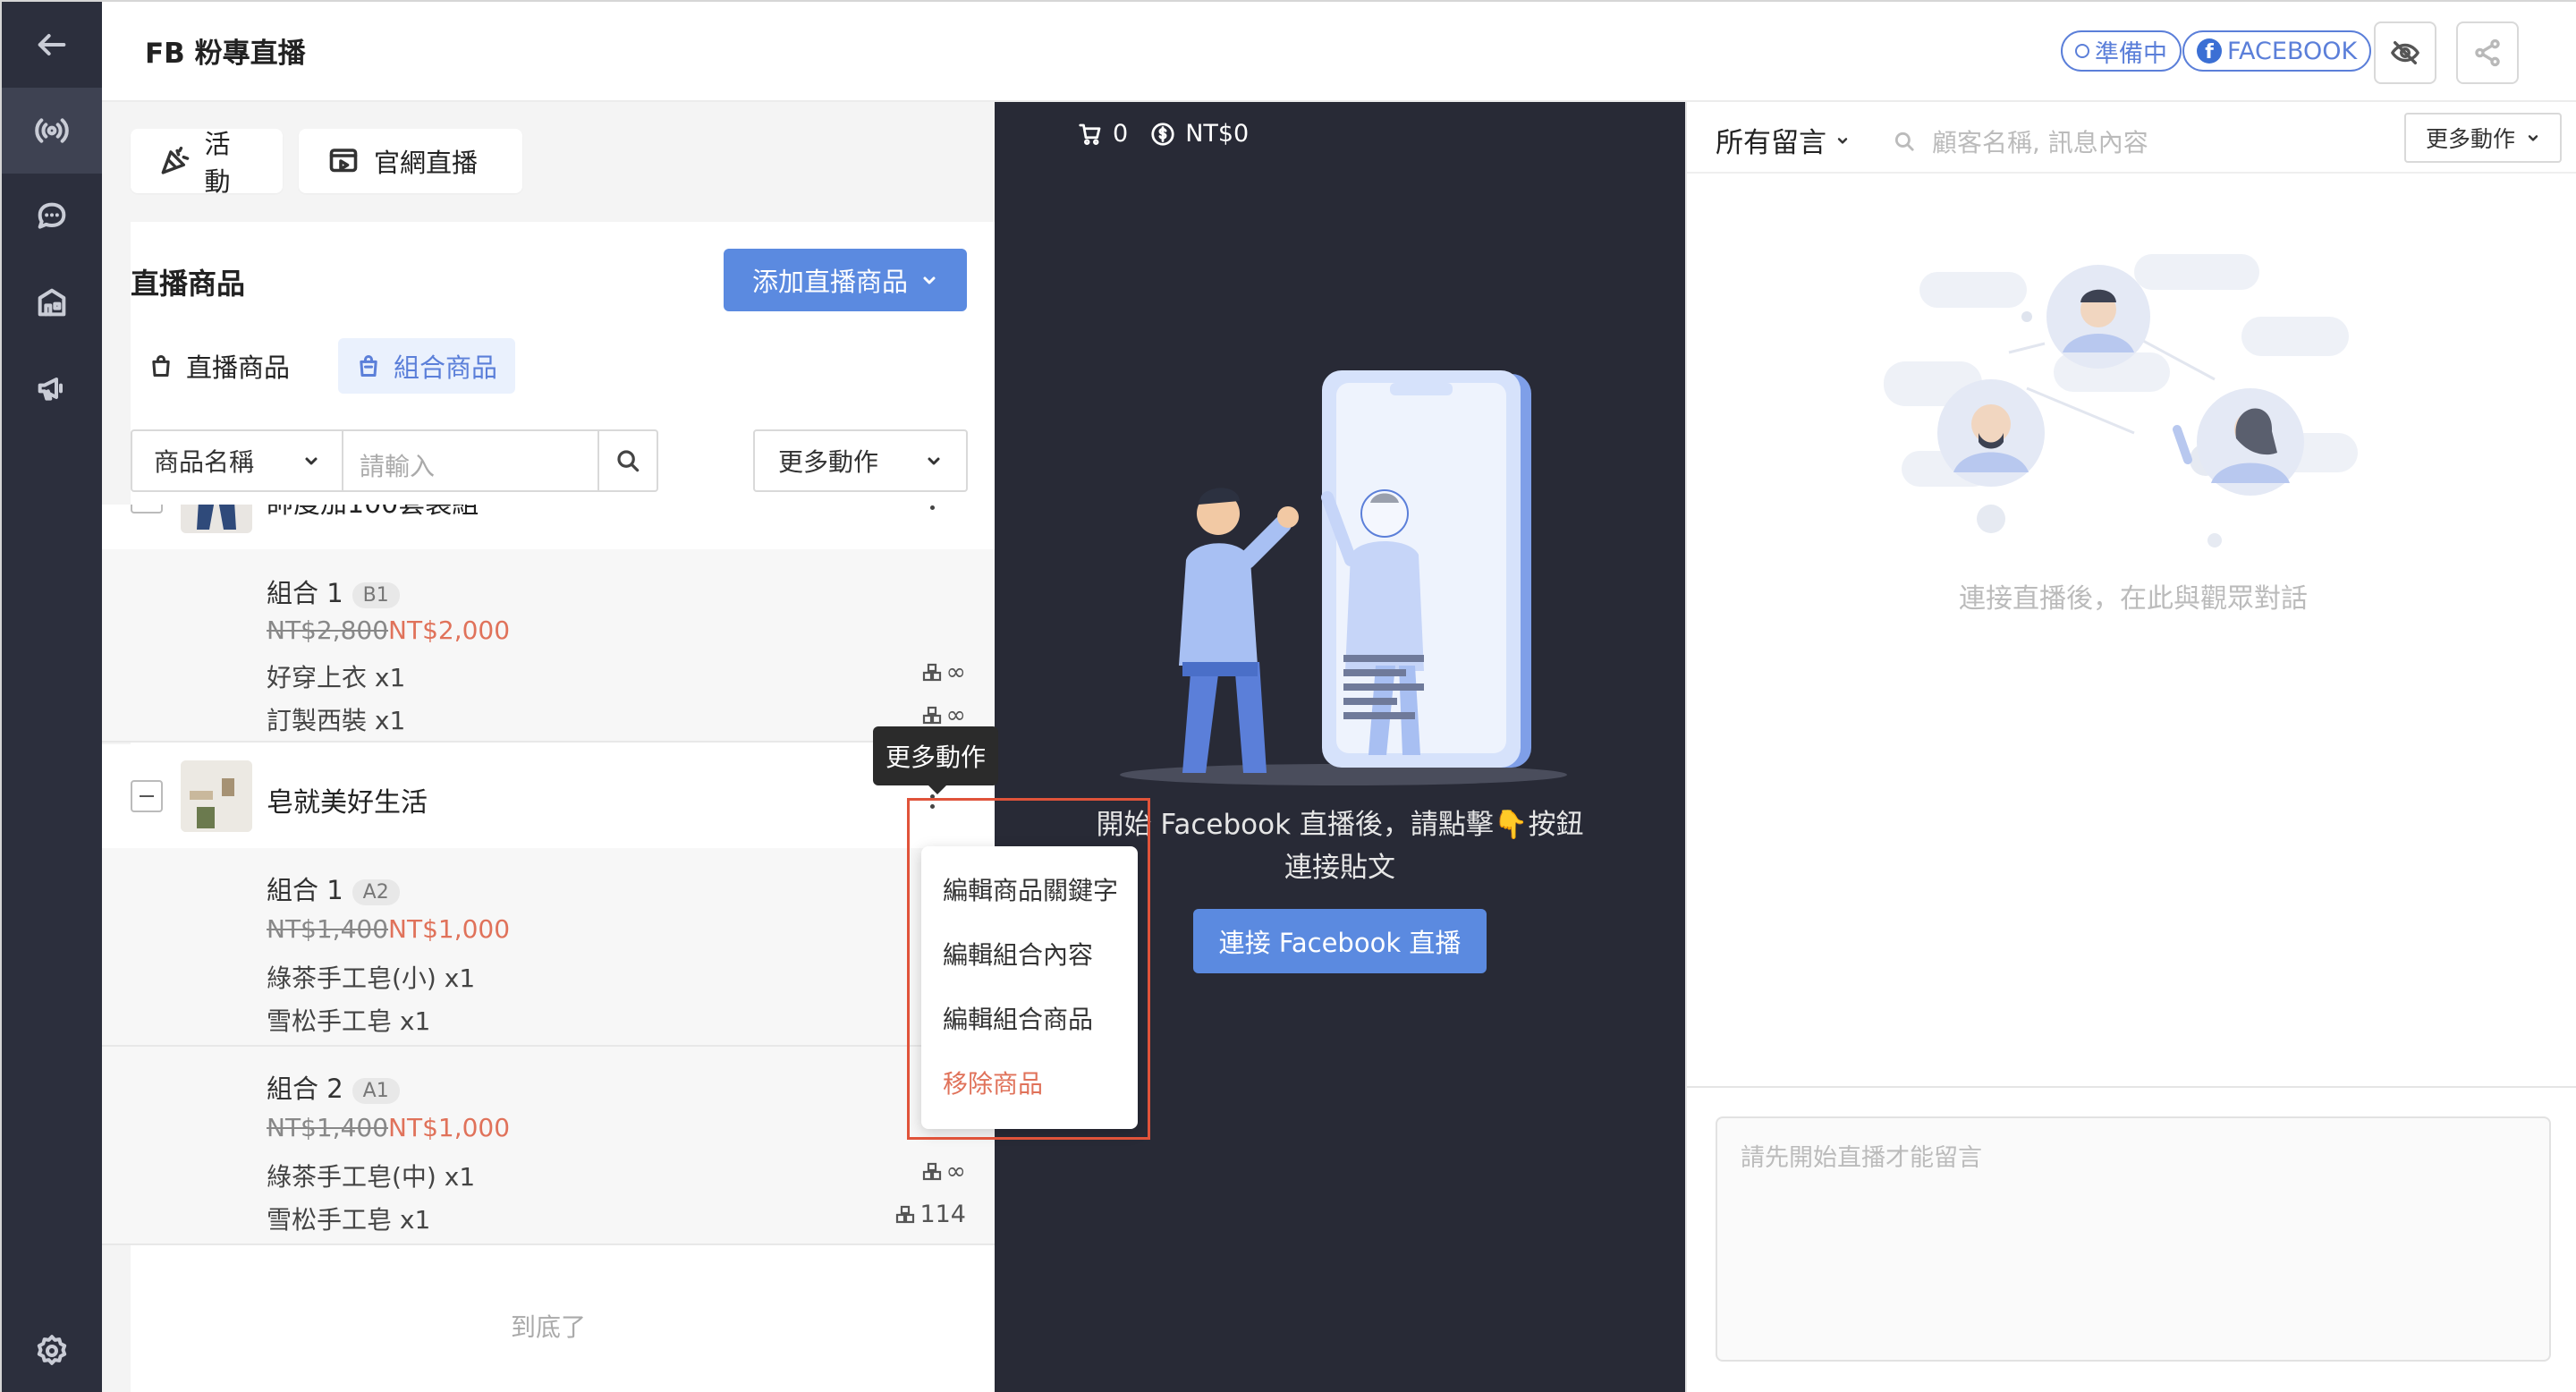  Describe the element at coordinates (237, 460) in the screenshot. I see `search-field-select: 商品名稱` at that location.